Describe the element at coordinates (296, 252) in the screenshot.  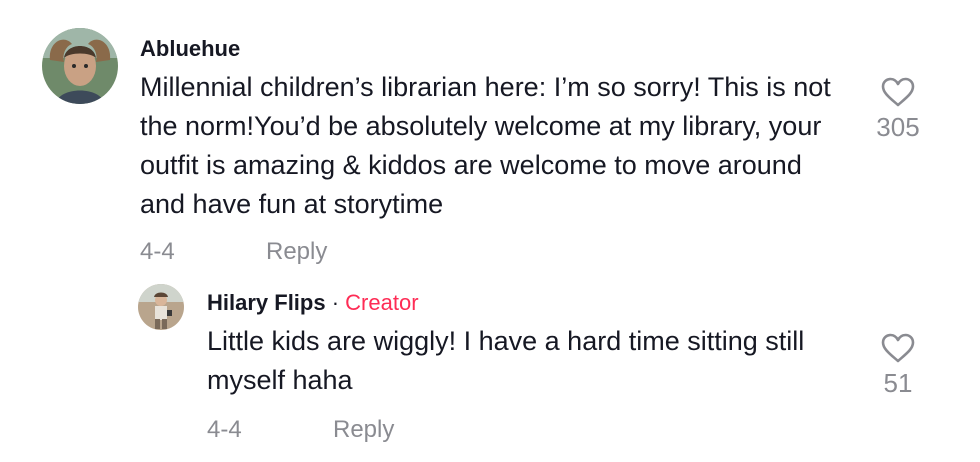
I see `comment-reply-button: Reply` at that location.